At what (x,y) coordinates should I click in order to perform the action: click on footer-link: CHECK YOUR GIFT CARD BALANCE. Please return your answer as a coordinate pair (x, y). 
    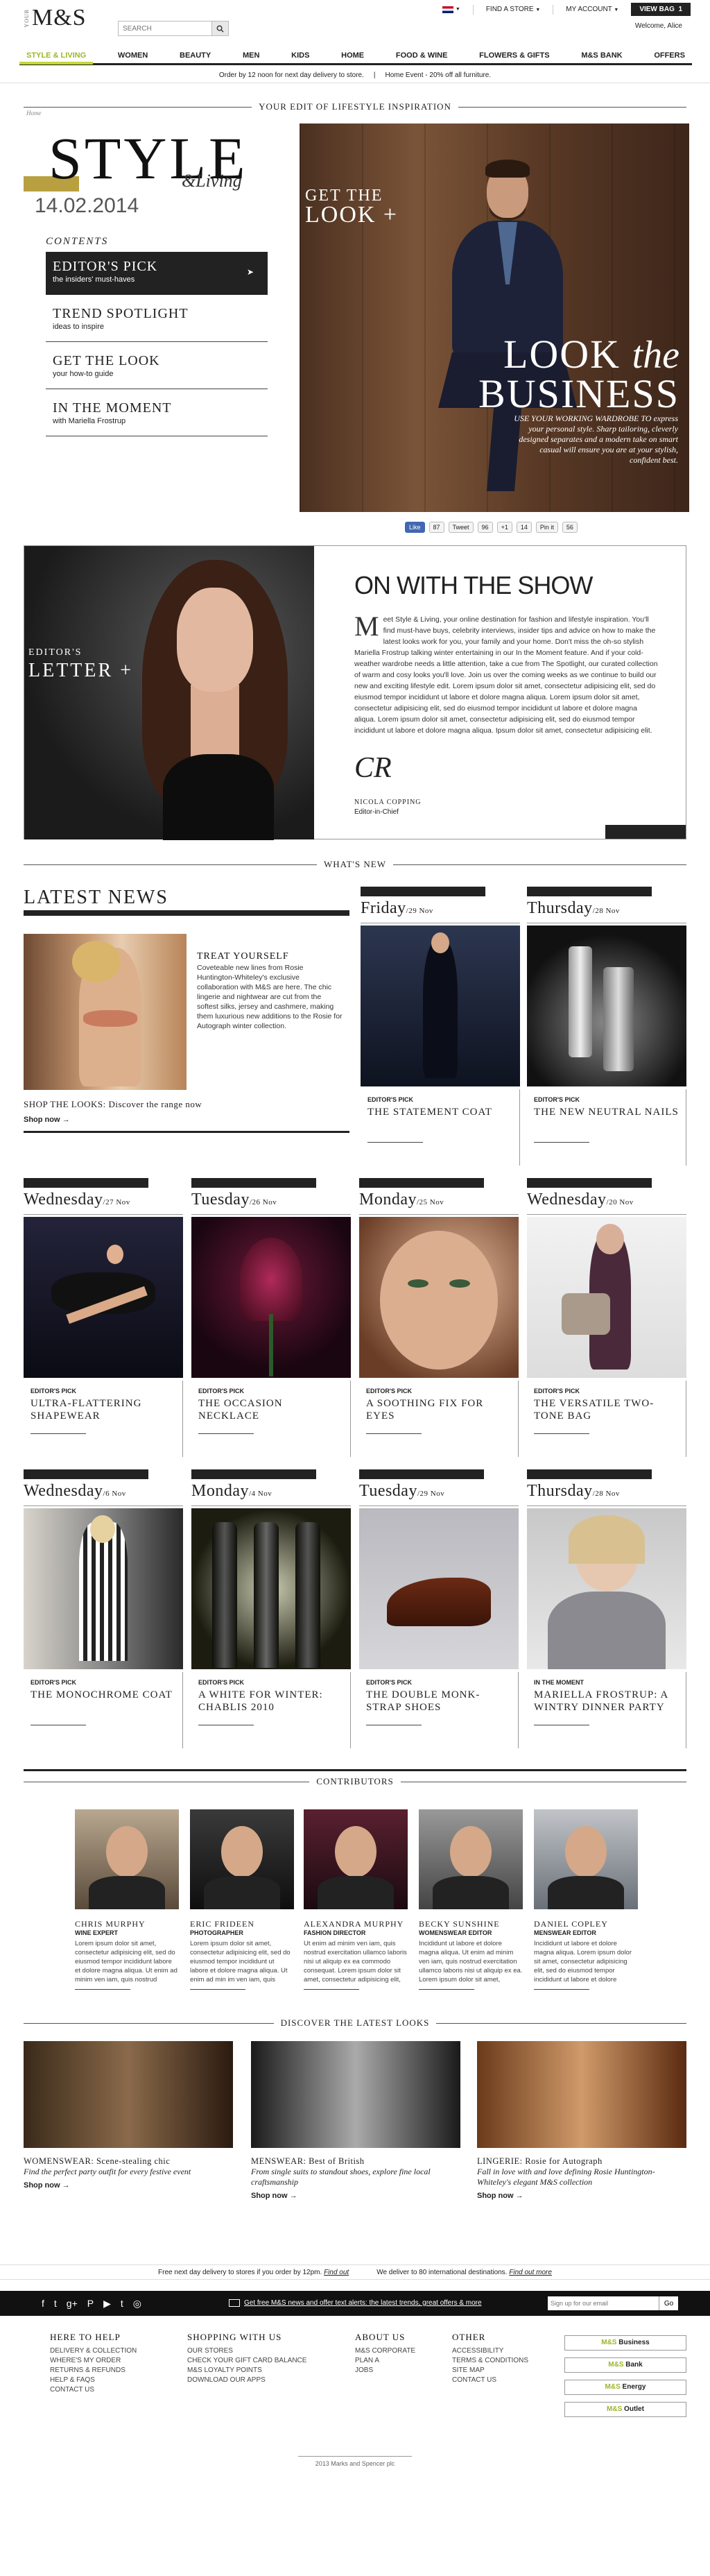
    Looking at the image, I should click on (247, 2361).